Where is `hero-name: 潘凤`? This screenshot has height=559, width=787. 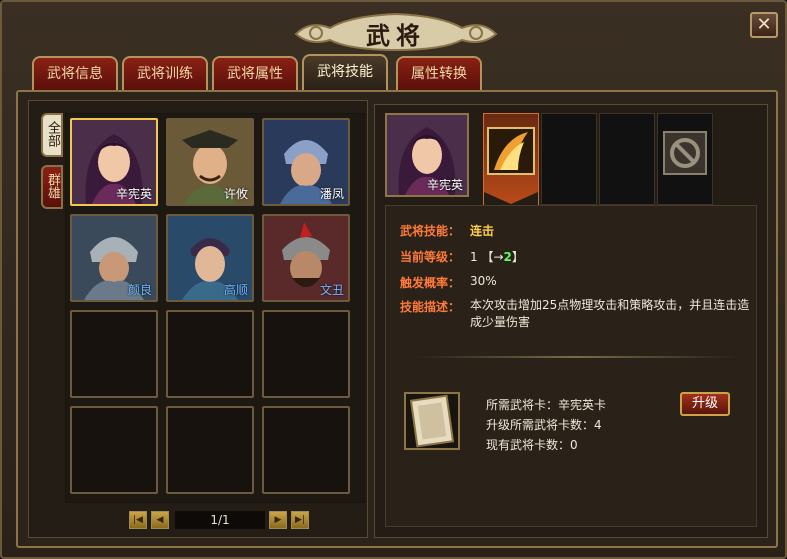 hero-name: 潘凤 is located at coordinates (331, 194).